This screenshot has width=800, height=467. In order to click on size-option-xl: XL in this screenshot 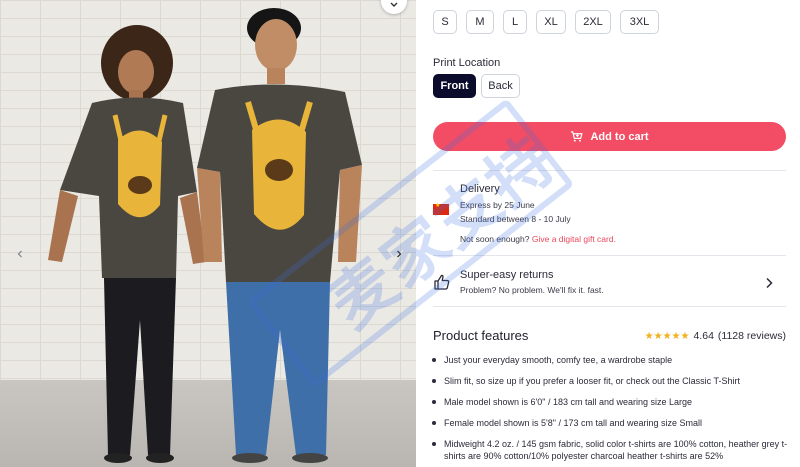, I will do `click(551, 22)`.